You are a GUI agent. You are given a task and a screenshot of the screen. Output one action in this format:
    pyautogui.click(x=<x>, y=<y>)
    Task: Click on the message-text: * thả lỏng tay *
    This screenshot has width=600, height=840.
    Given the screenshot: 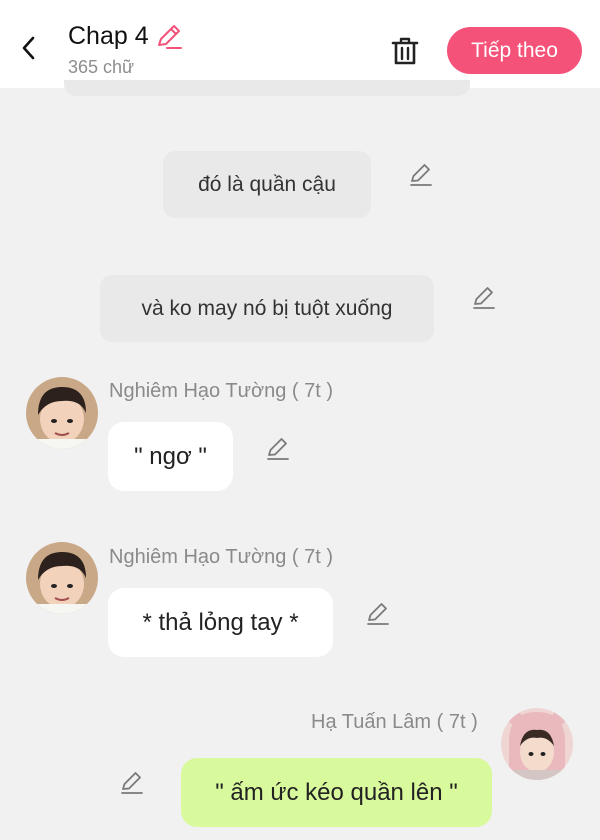 What is the action you would take?
    pyautogui.click(x=220, y=622)
    